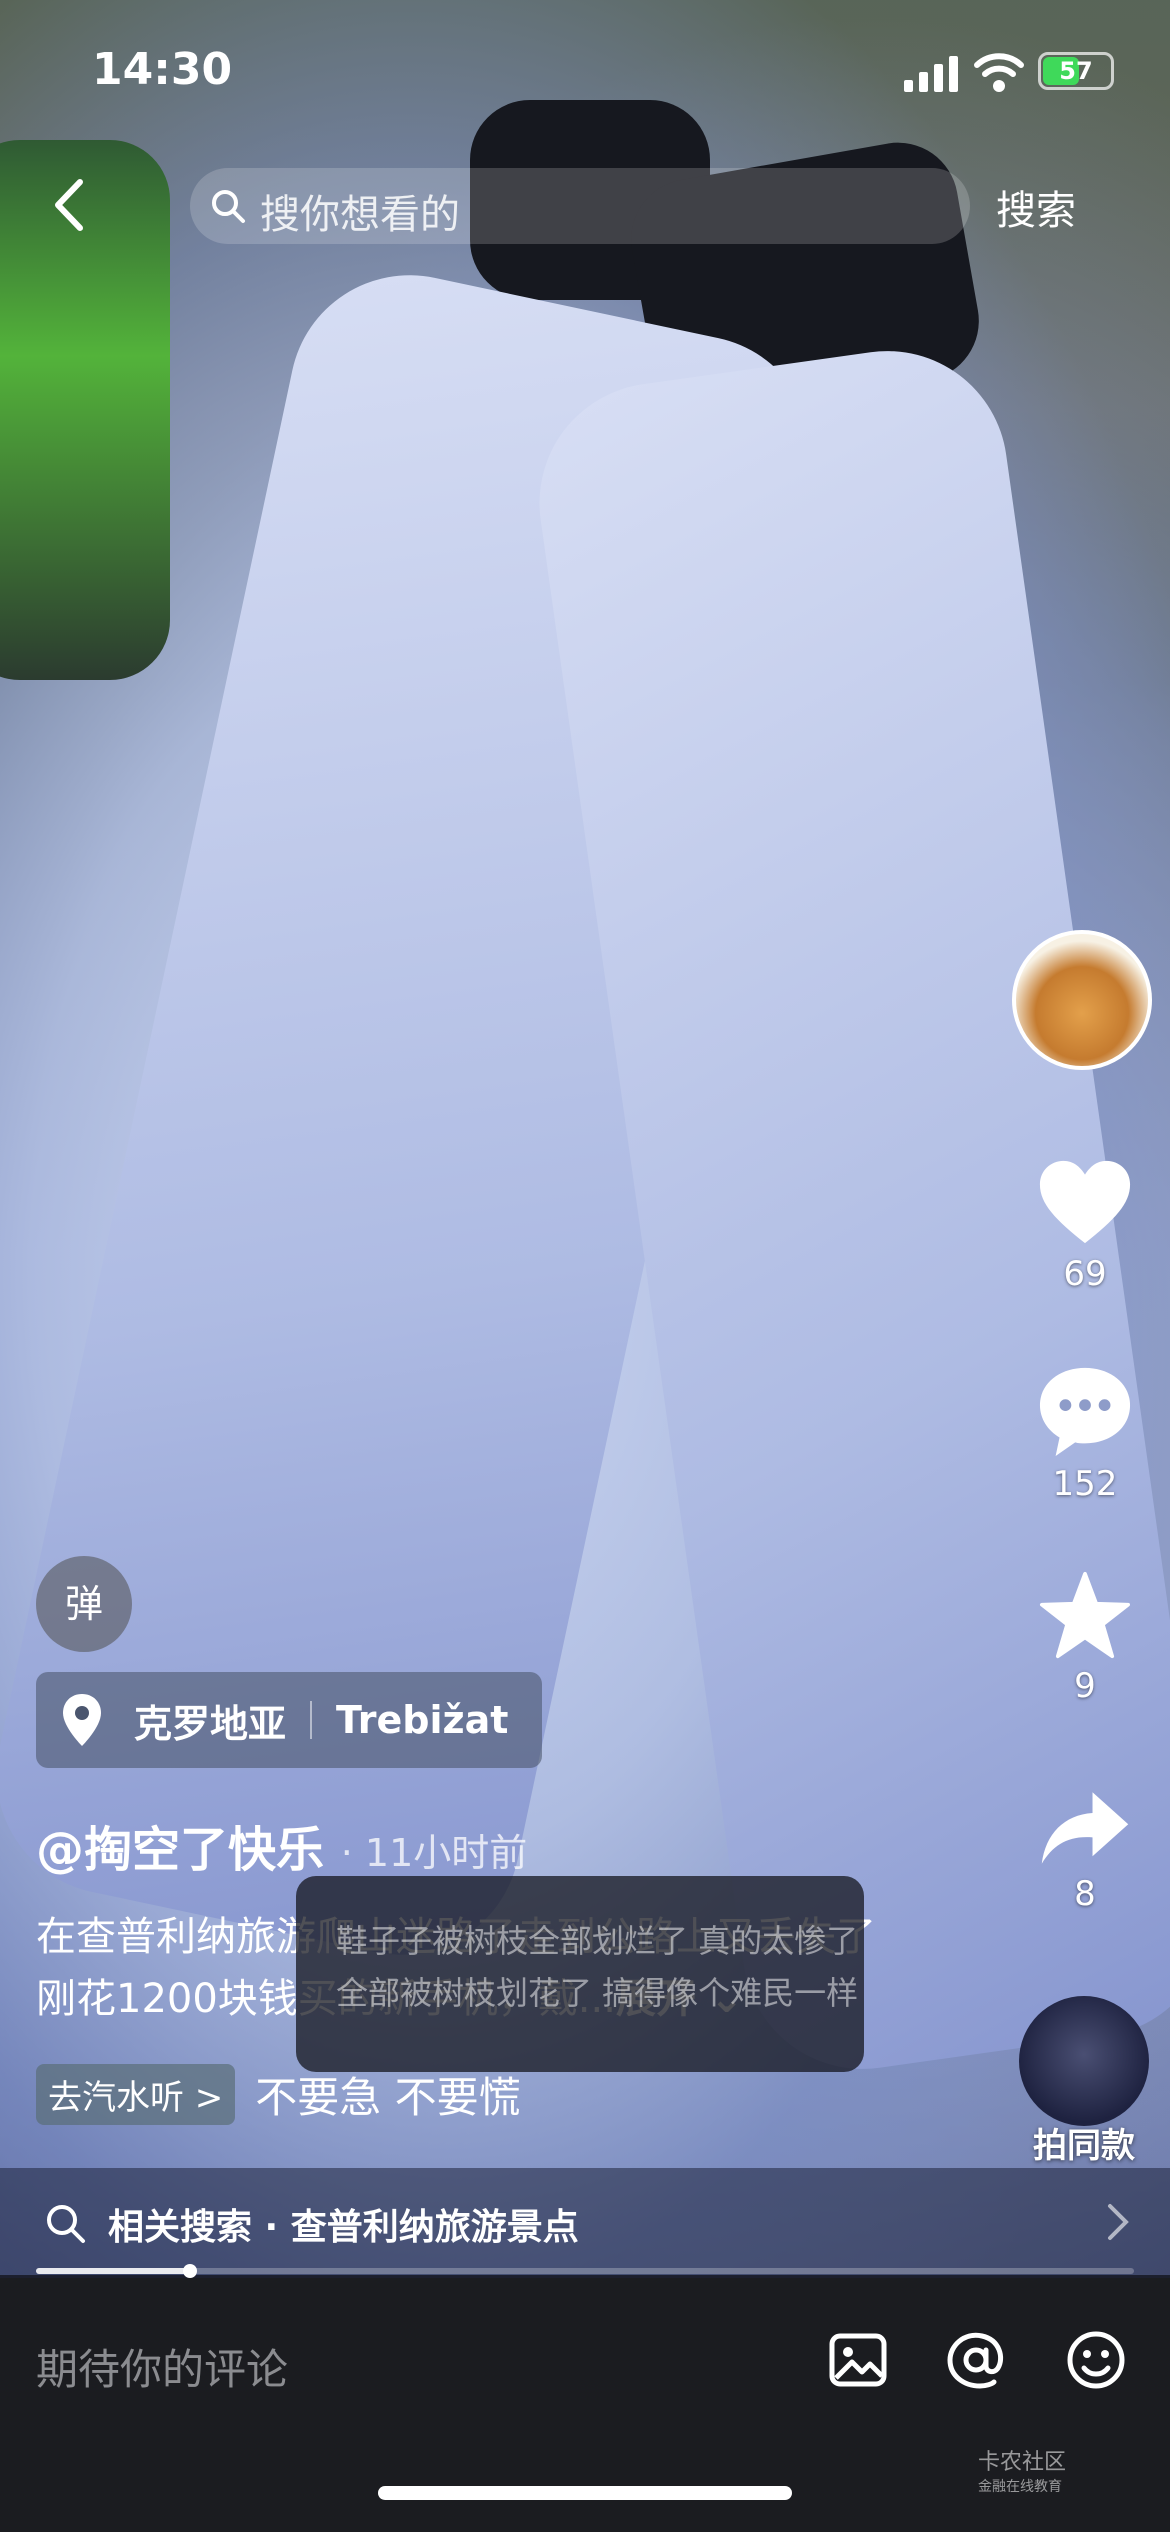  I want to click on same-style-label: 拍同款, so click(1084, 2146).